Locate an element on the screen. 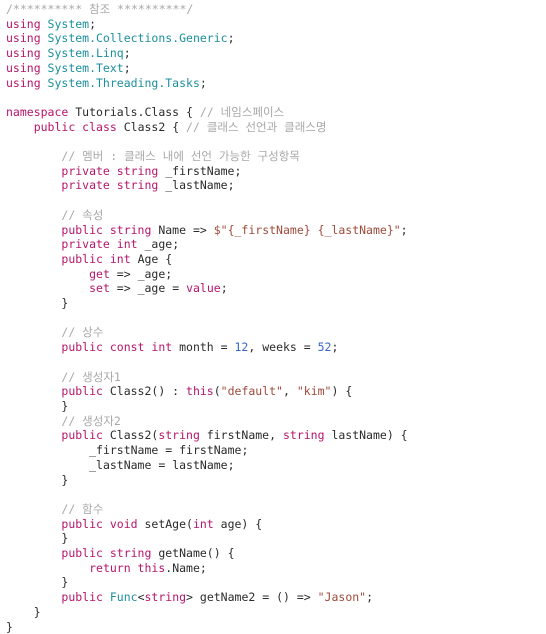 This screenshot has height=634, width=546. code-line: public const int month = 12, weeks = 52; is located at coordinates (276, 347).